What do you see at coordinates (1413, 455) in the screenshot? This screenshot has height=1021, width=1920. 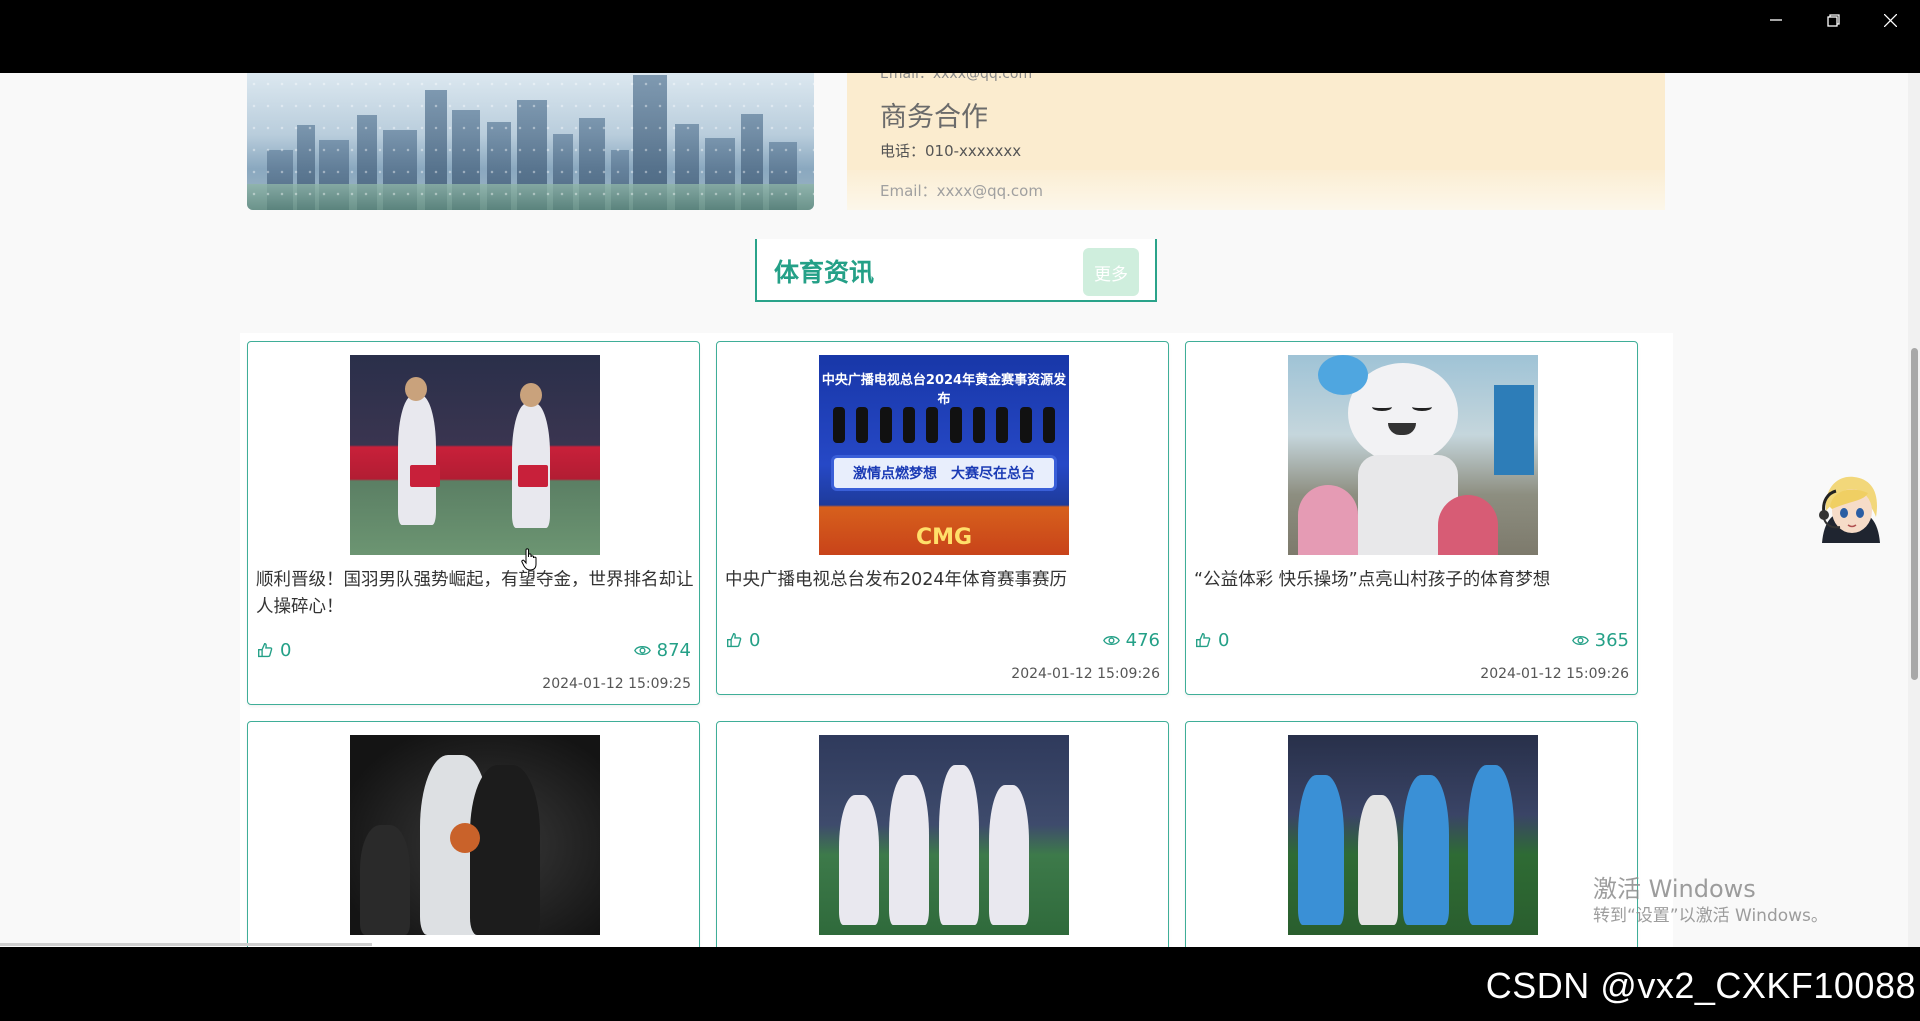 I see `mascot-photo` at bounding box center [1413, 455].